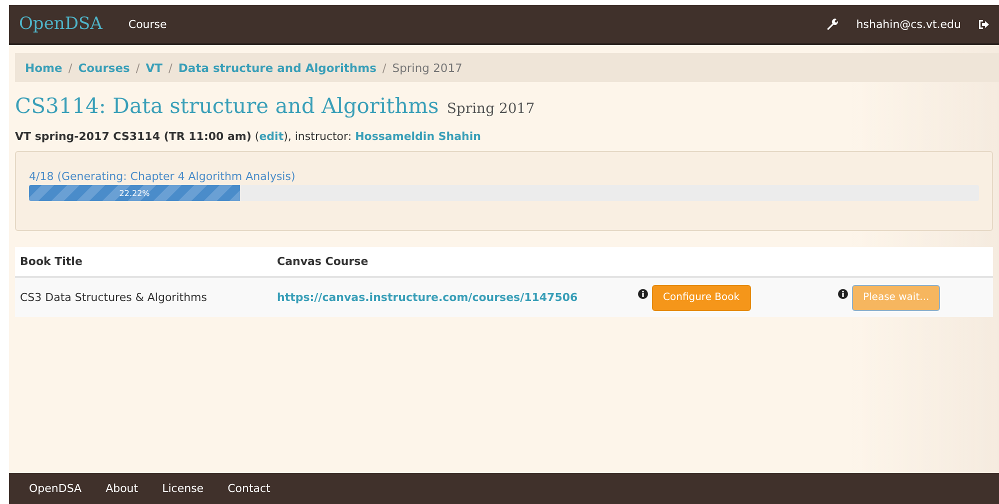 The height and width of the screenshot is (504, 999). Describe the element at coordinates (114, 297) in the screenshot. I see `table-cell-text: CS3 Data Structures & Algorithms` at that location.